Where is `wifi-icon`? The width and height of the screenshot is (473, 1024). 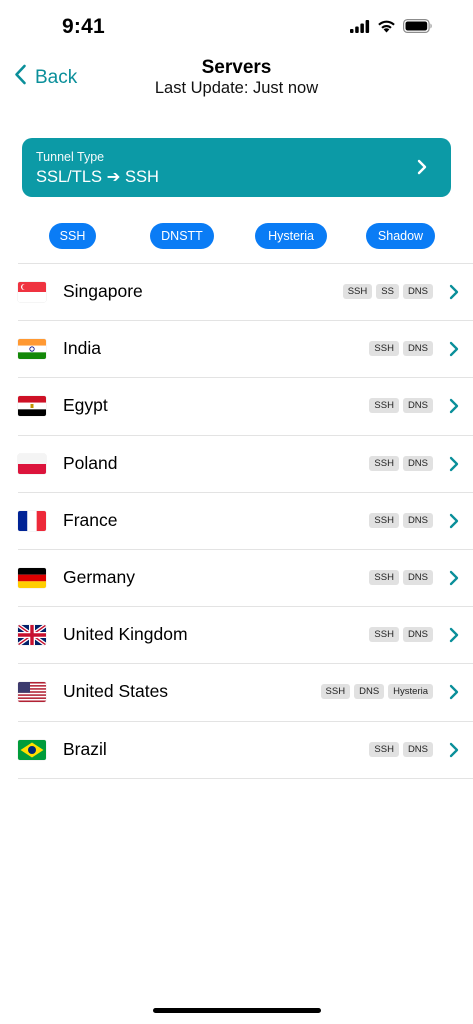
wifi-icon is located at coordinates (386, 26).